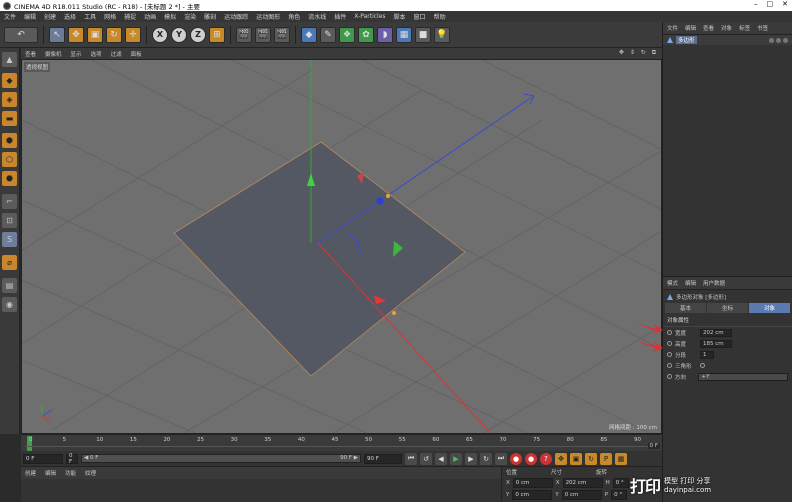  Describe the element at coordinates (9, 239) in the screenshot. I see `snap-button: S` at that location.